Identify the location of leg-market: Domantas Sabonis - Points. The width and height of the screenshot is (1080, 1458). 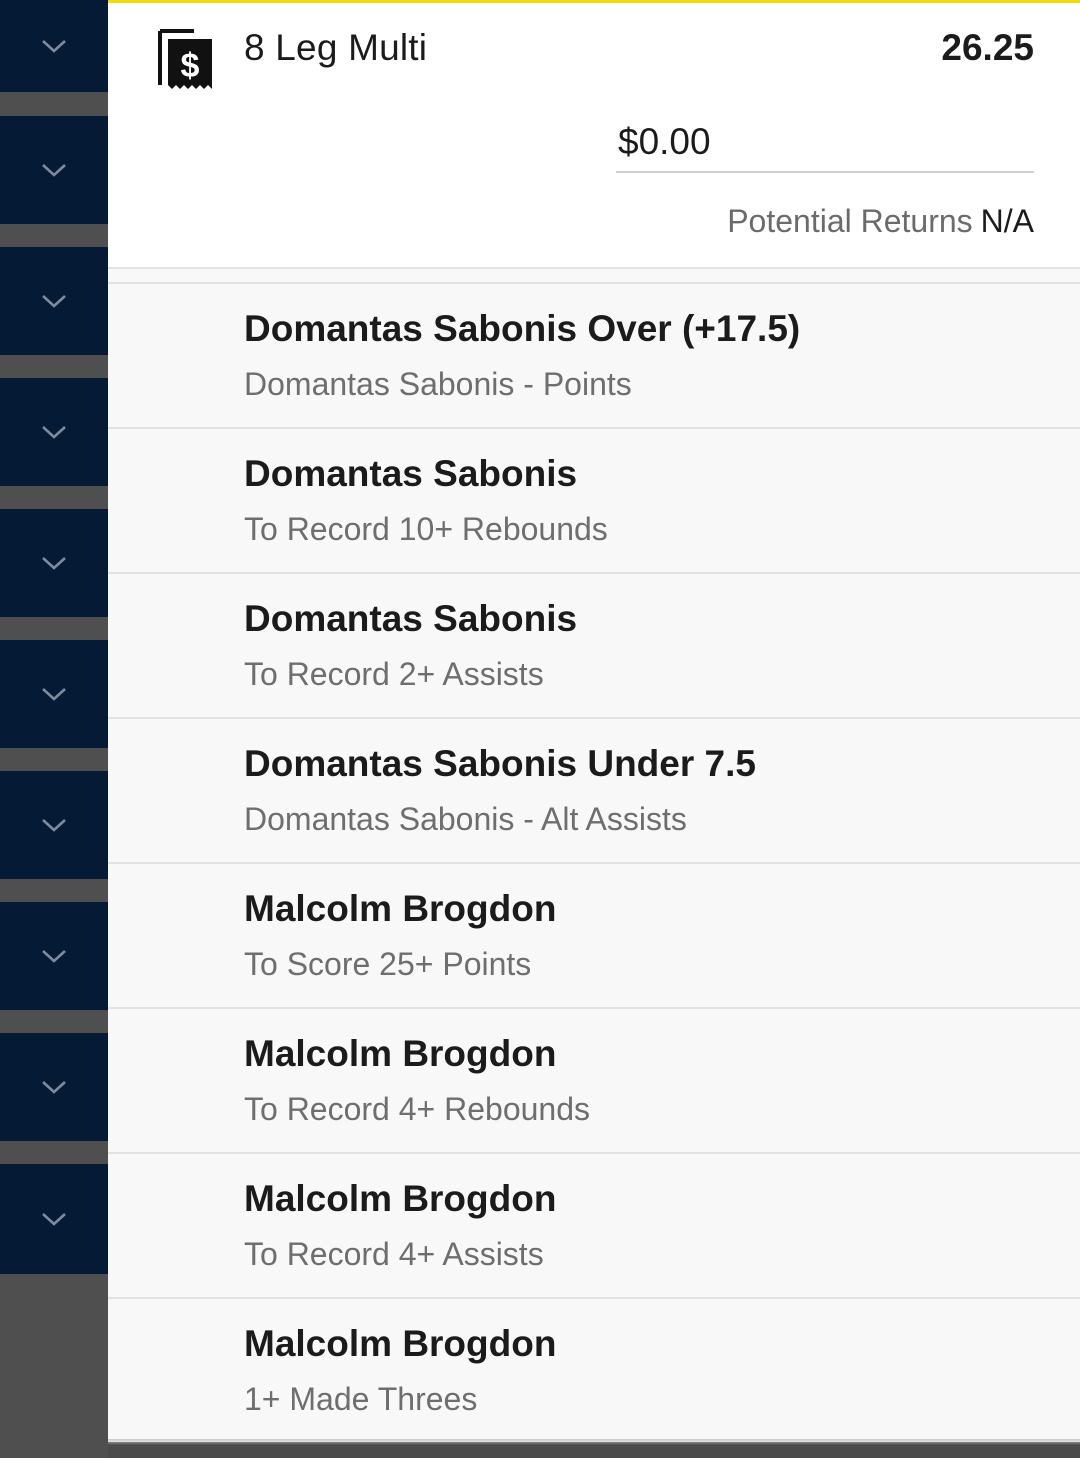
(438, 384).